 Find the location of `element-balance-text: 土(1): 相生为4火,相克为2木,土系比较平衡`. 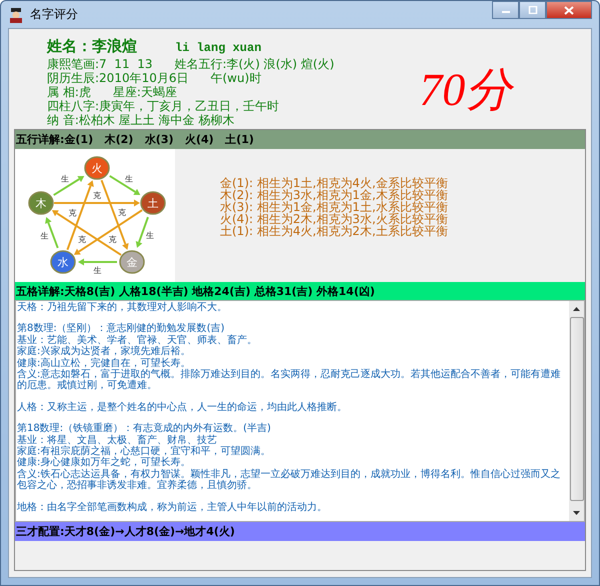

element-balance-text: 土(1): 相生为4火,相克为2木,土系比较平衡 is located at coordinates (334, 231).